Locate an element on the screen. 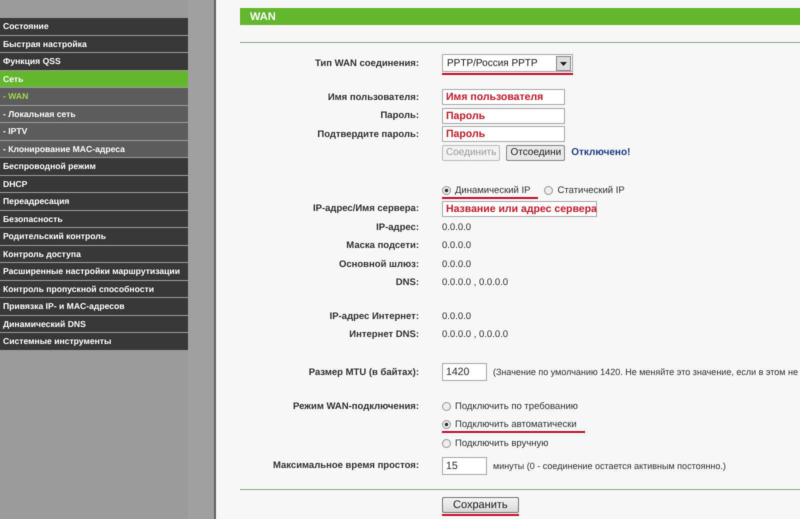  field-label: Максимальное время простоя: is located at coordinates (345, 465).